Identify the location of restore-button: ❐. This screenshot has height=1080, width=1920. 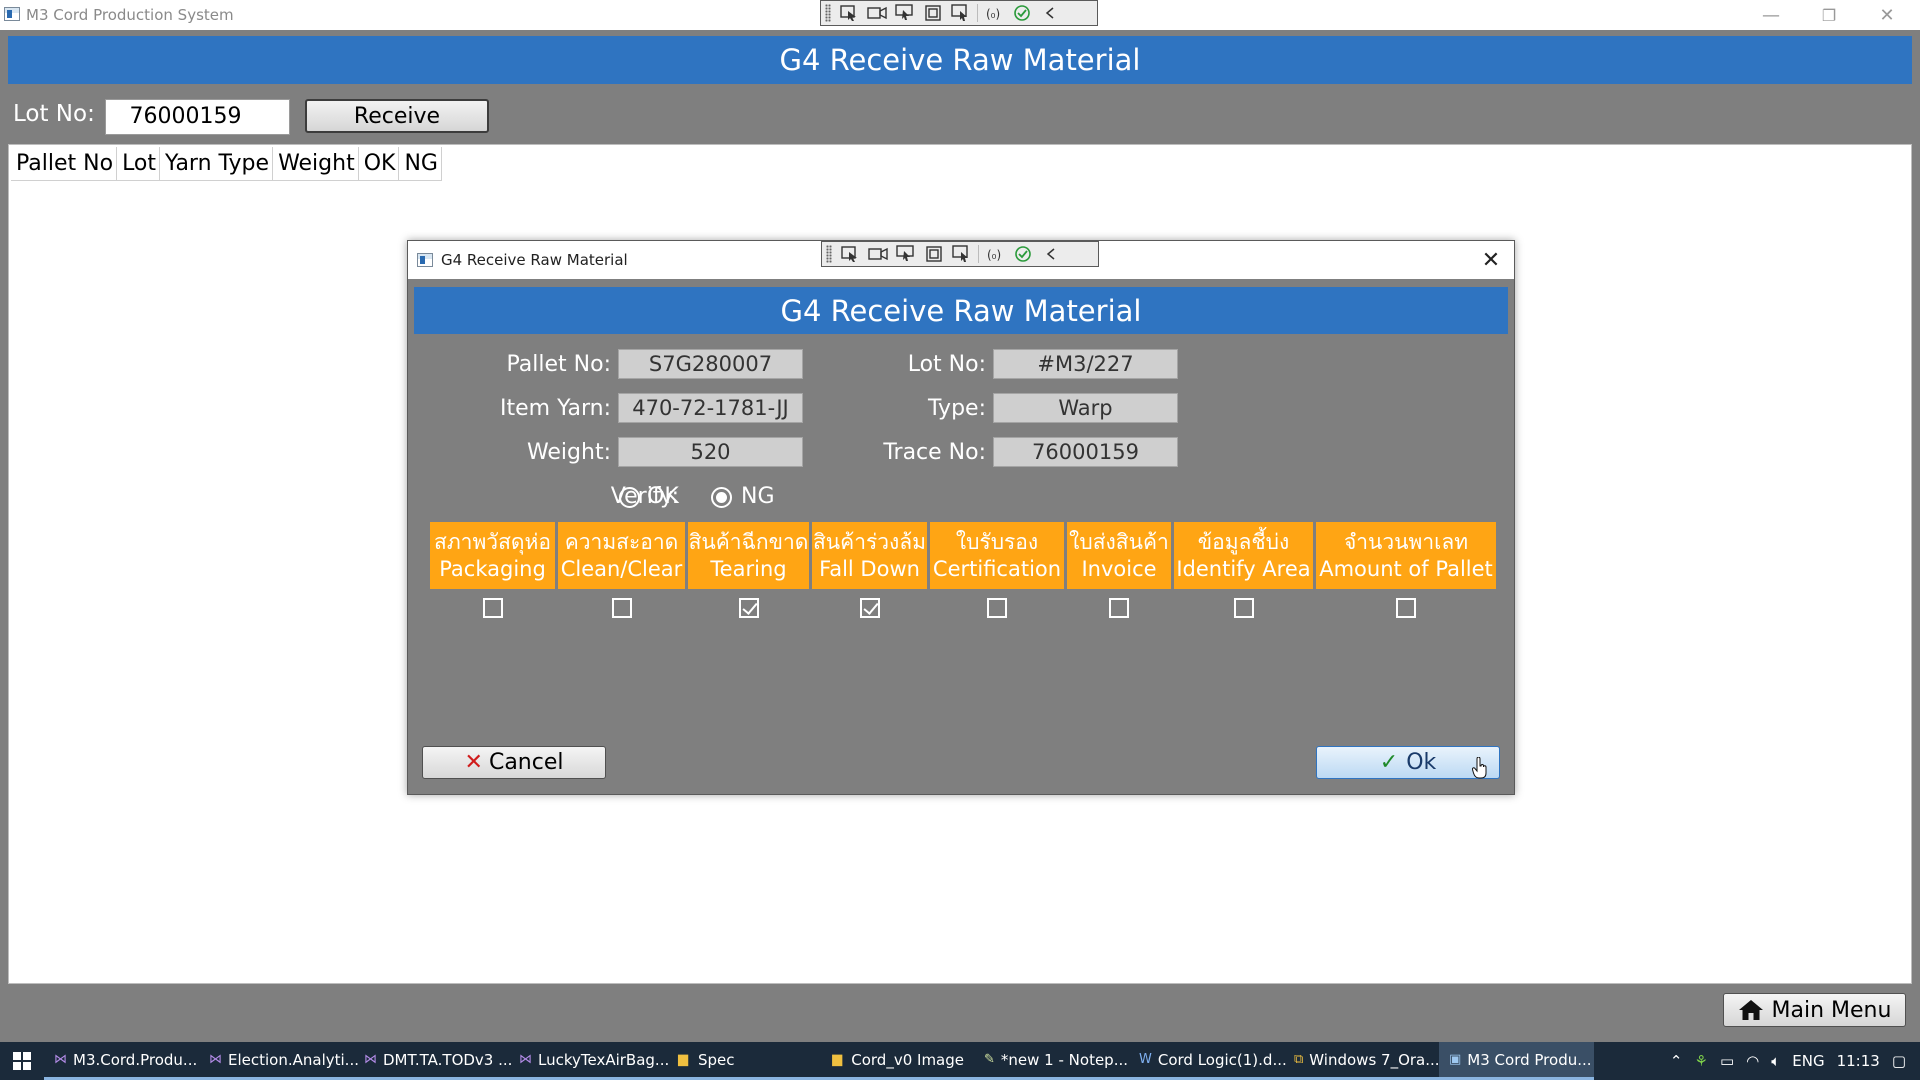
(1829, 15).